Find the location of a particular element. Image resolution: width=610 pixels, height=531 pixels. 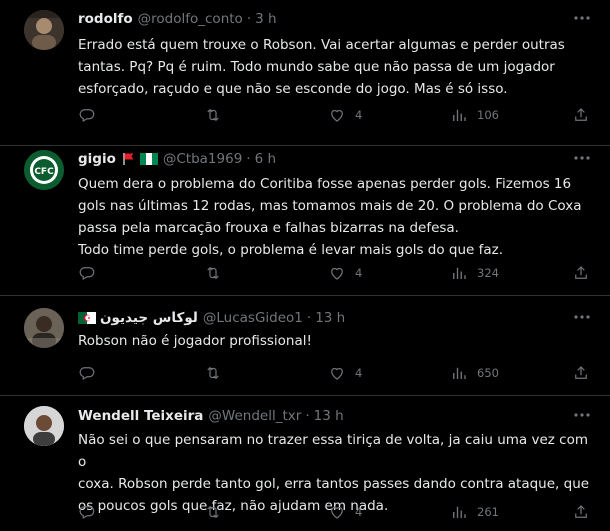

svg-text: CFC is located at coordinates (44, 172).